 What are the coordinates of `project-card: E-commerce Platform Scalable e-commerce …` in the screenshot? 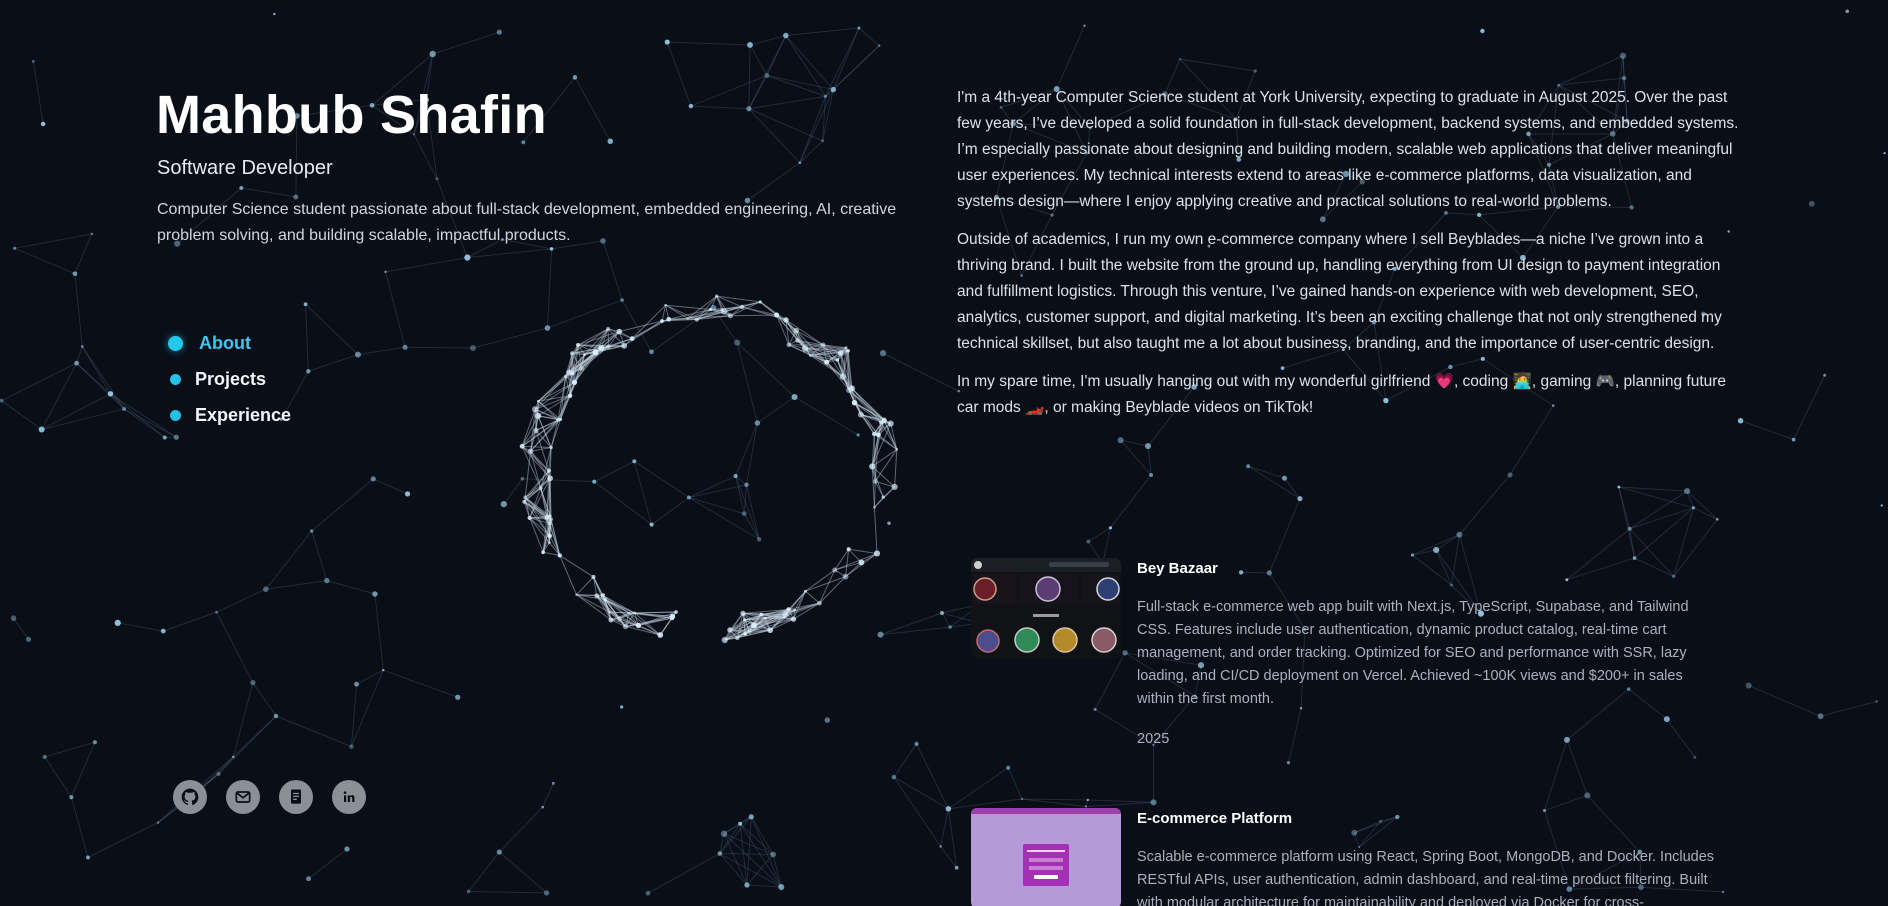 It's located at (1351, 857).